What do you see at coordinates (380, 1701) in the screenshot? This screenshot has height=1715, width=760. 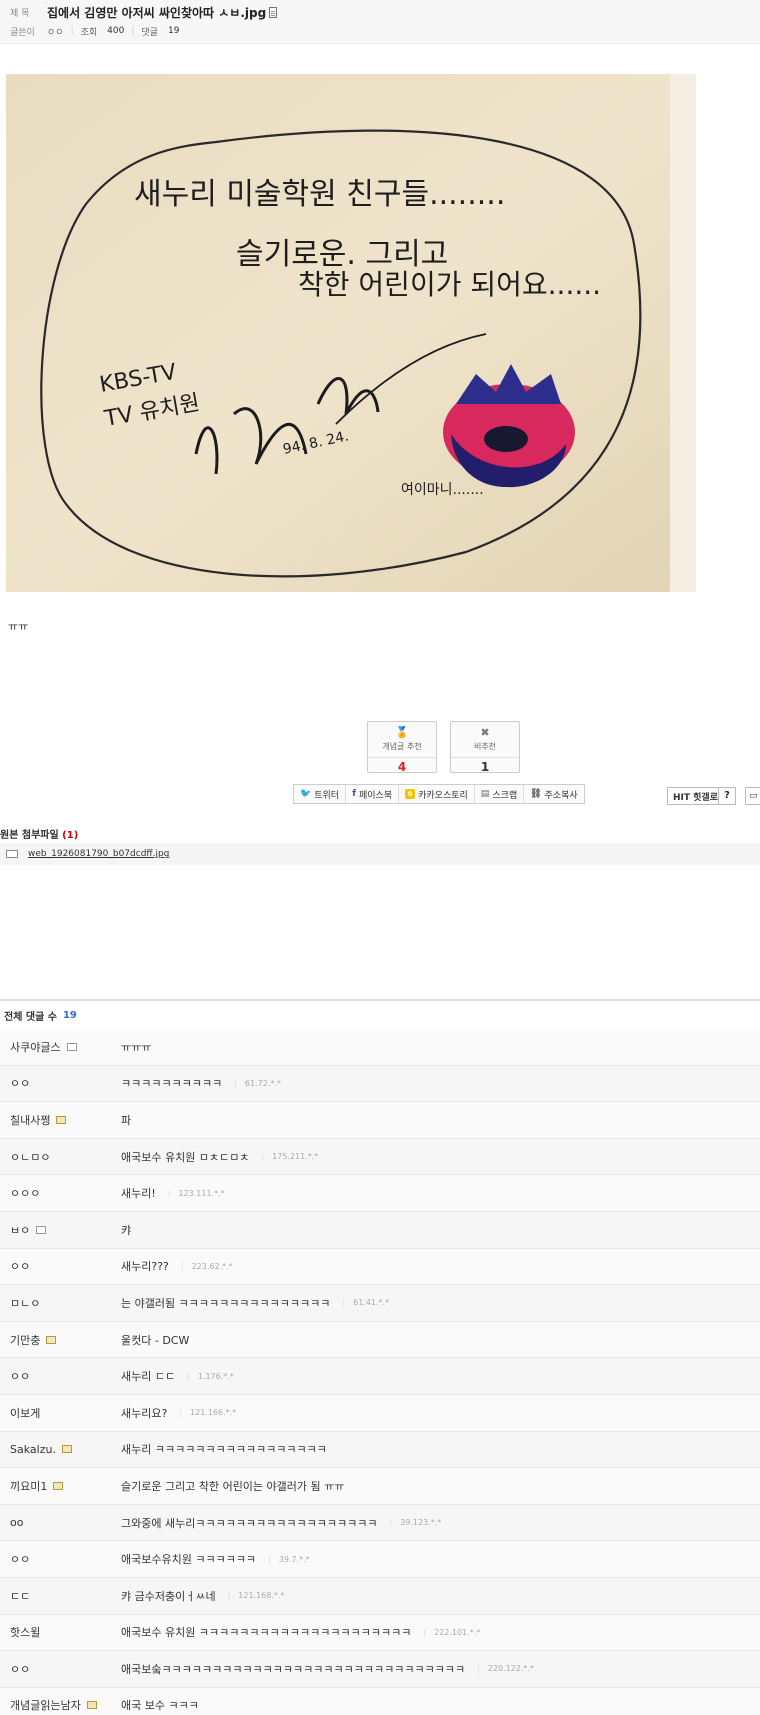 I see `comment-row: 개념글읽는남자 애국 보수 ㅋㅋㅋ` at bounding box center [380, 1701].